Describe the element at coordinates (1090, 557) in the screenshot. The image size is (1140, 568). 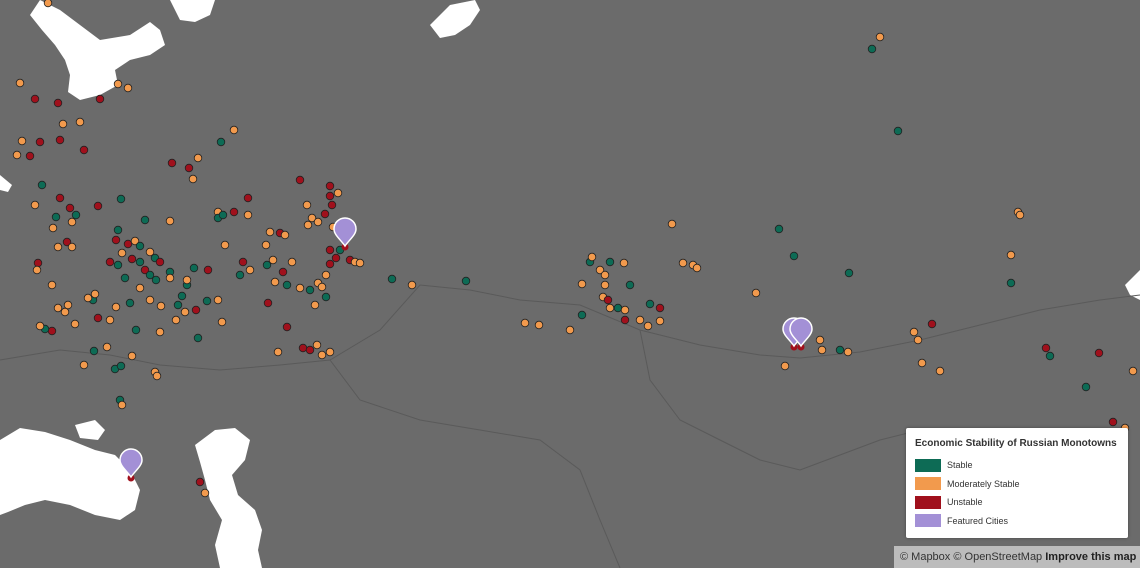
I see `improve-map-link: Improve this map` at that location.